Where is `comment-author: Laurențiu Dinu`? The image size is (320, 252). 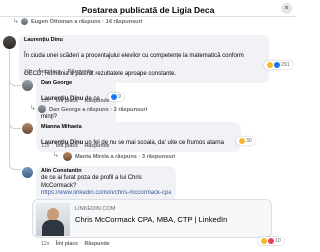 comment-author: Laurențiu Dinu is located at coordinates (144, 40).